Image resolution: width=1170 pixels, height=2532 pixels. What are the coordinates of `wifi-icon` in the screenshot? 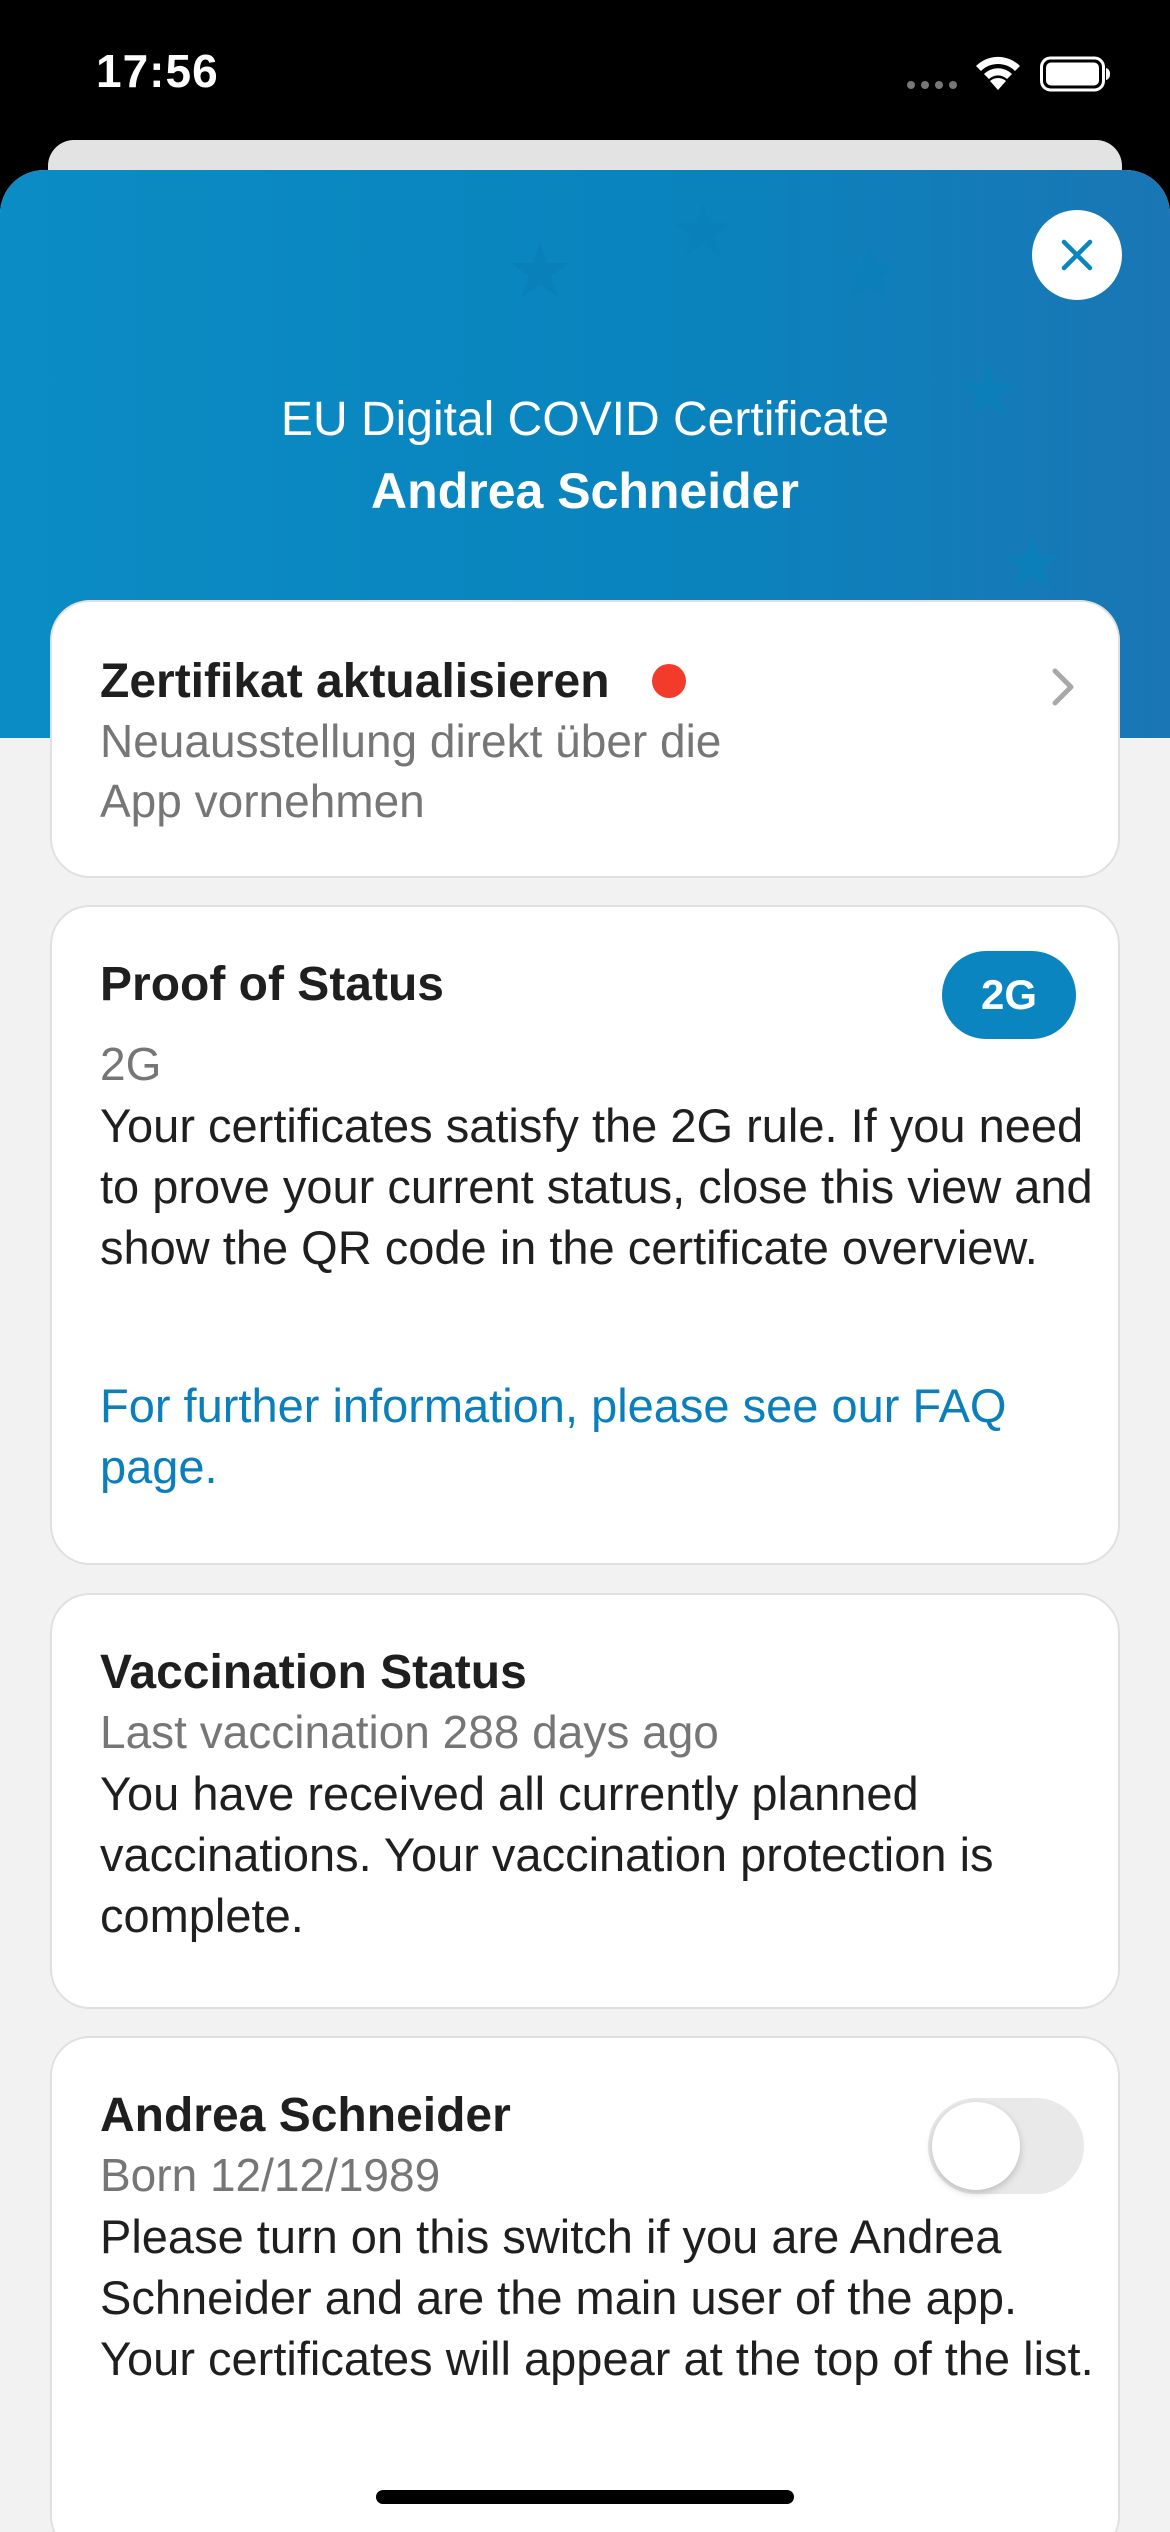 It's located at (998, 73).